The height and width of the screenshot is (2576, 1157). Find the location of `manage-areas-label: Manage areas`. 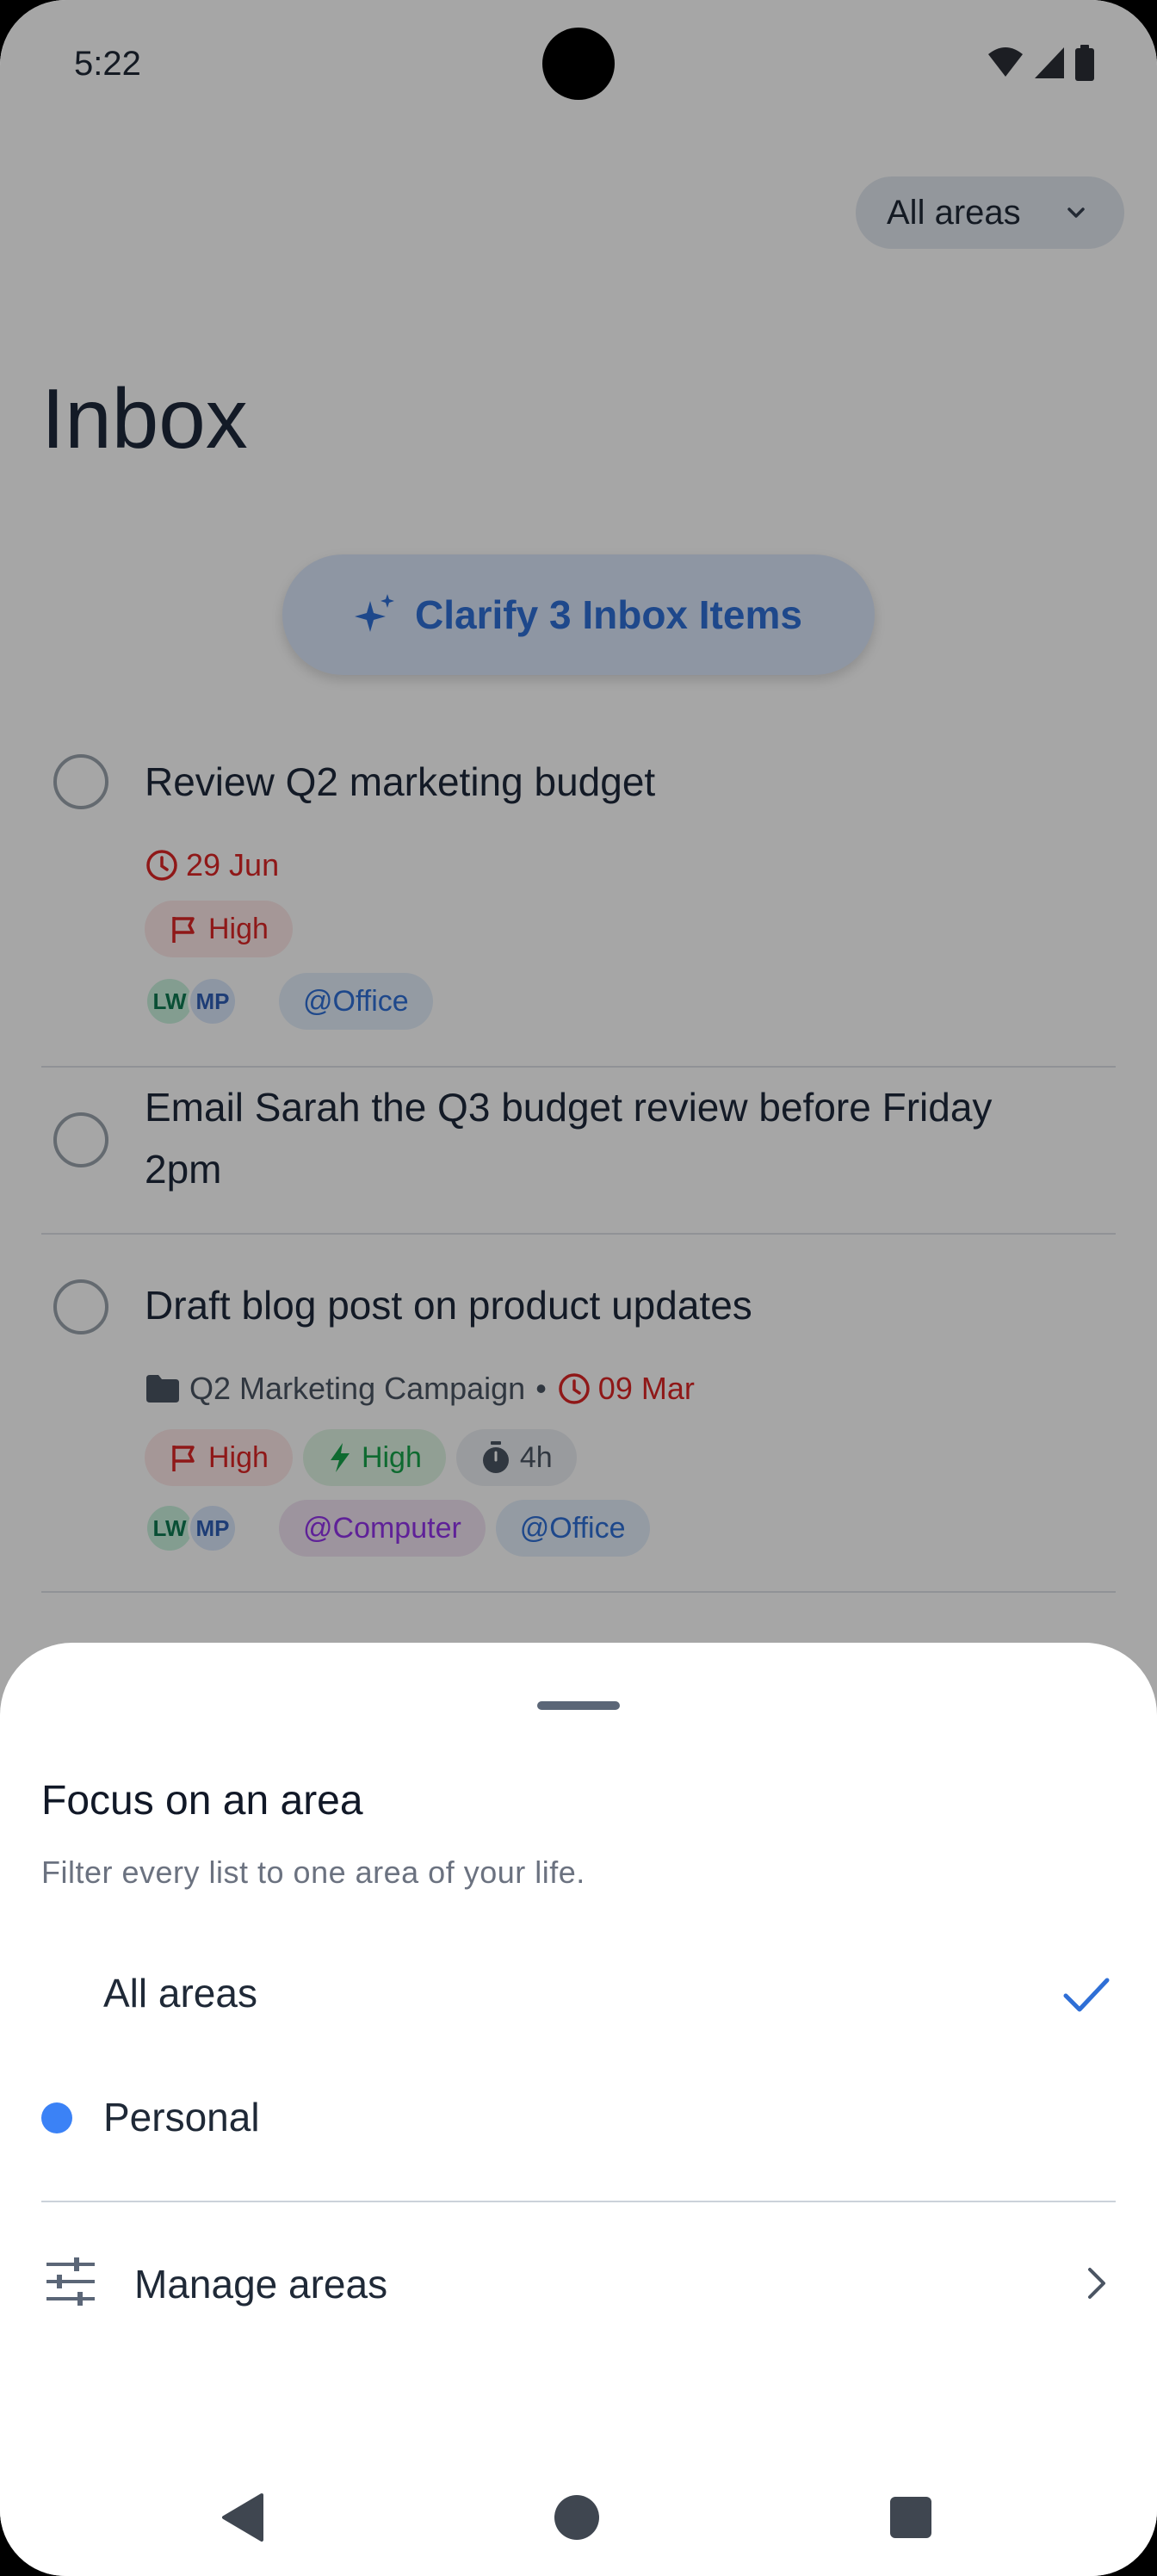

manage-areas-label: Manage areas is located at coordinates (261, 2284).